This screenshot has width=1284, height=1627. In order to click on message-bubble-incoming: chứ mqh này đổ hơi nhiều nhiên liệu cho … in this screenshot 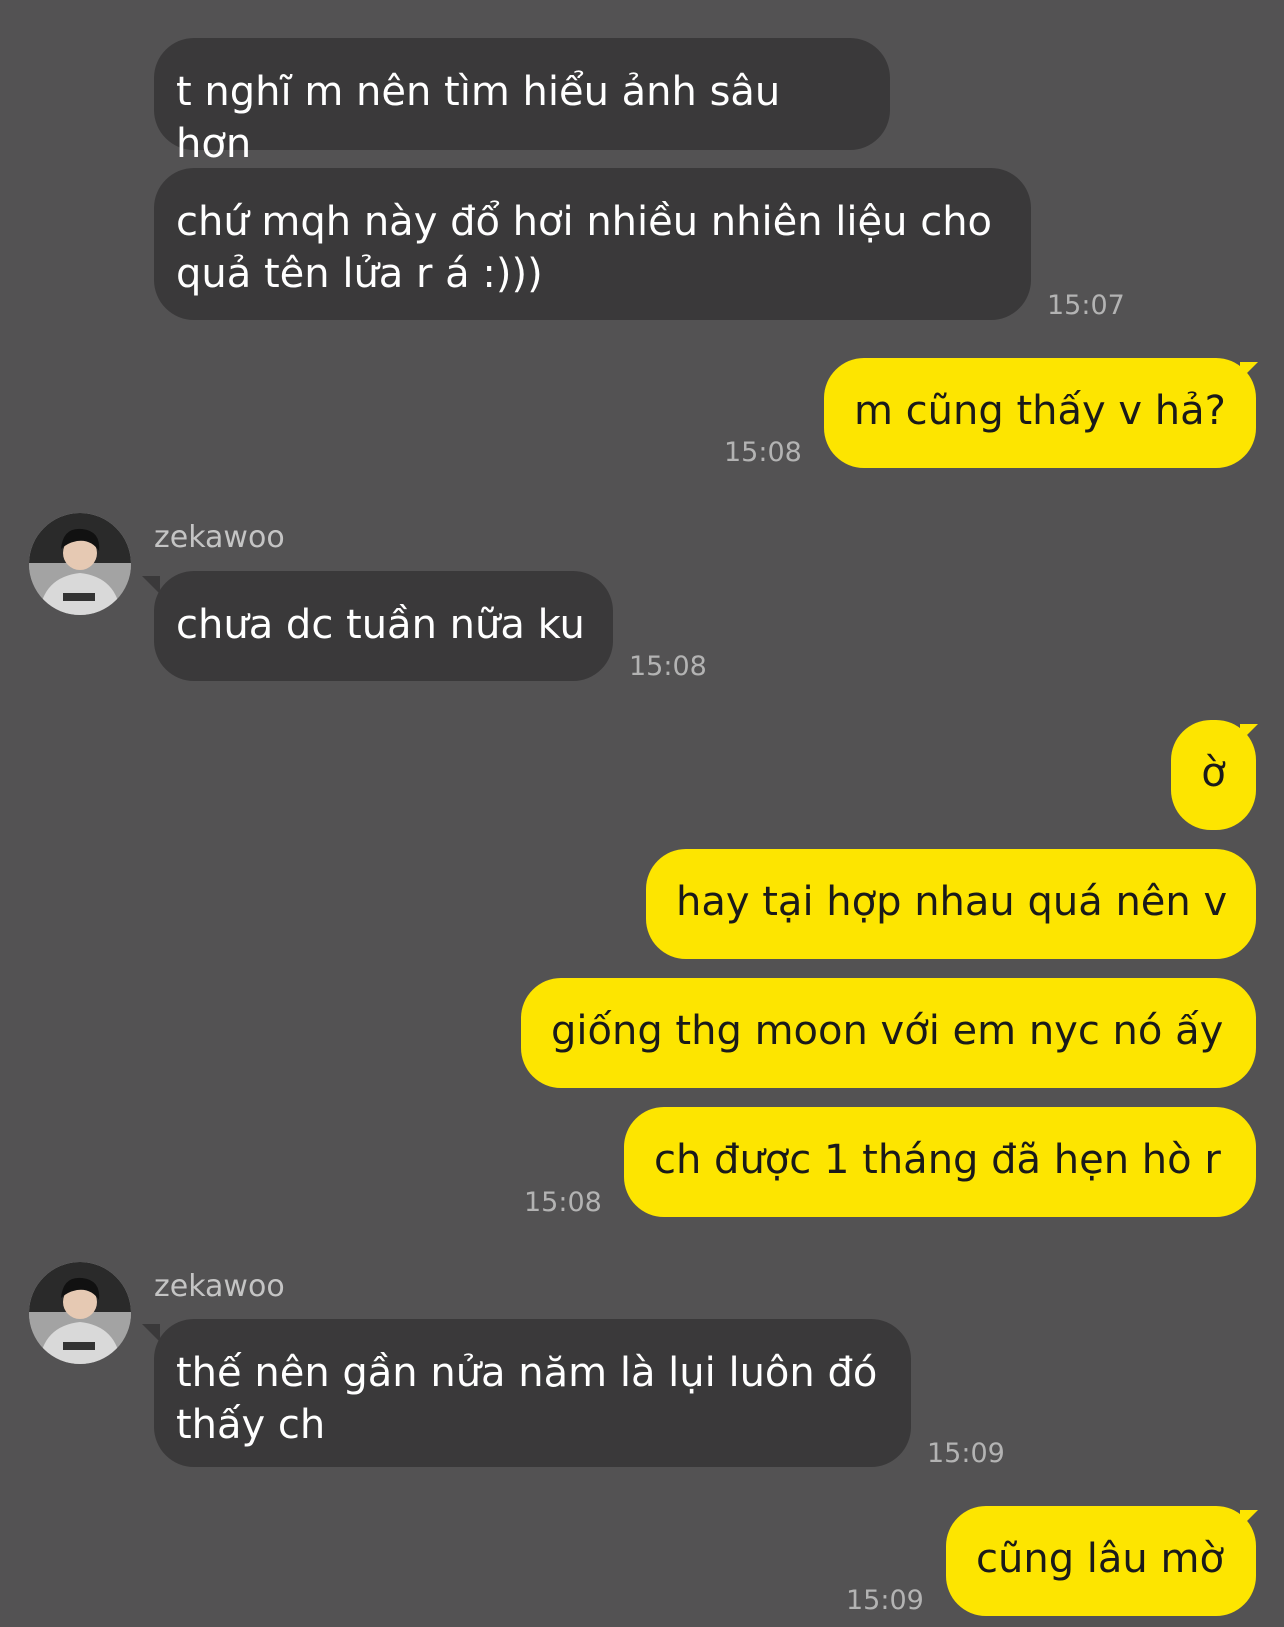, I will do `click(592, 244)`.